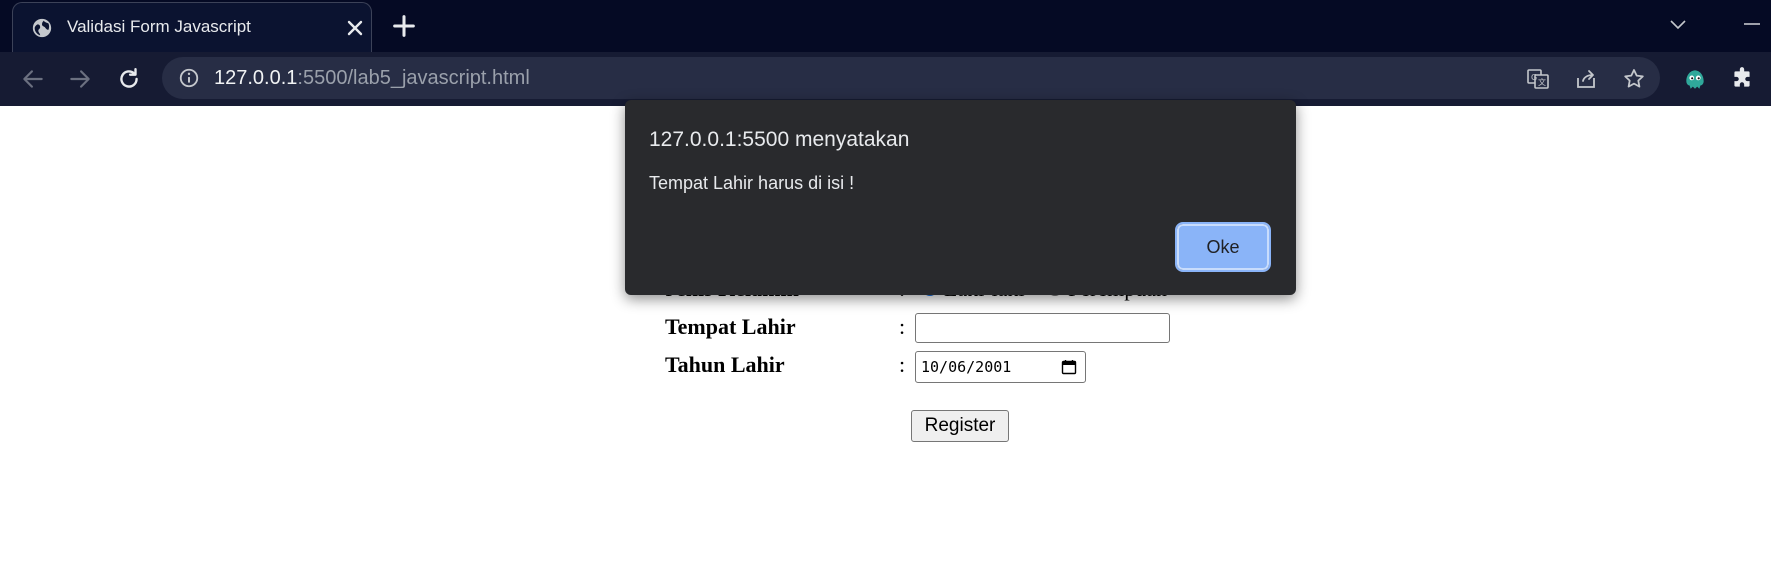 The width and height of the screenshot is (1771, 561). I want to click on browser-toolbar: 127.0.0.1:5500/lab5_javascript.html G 文, so click(885, 79).